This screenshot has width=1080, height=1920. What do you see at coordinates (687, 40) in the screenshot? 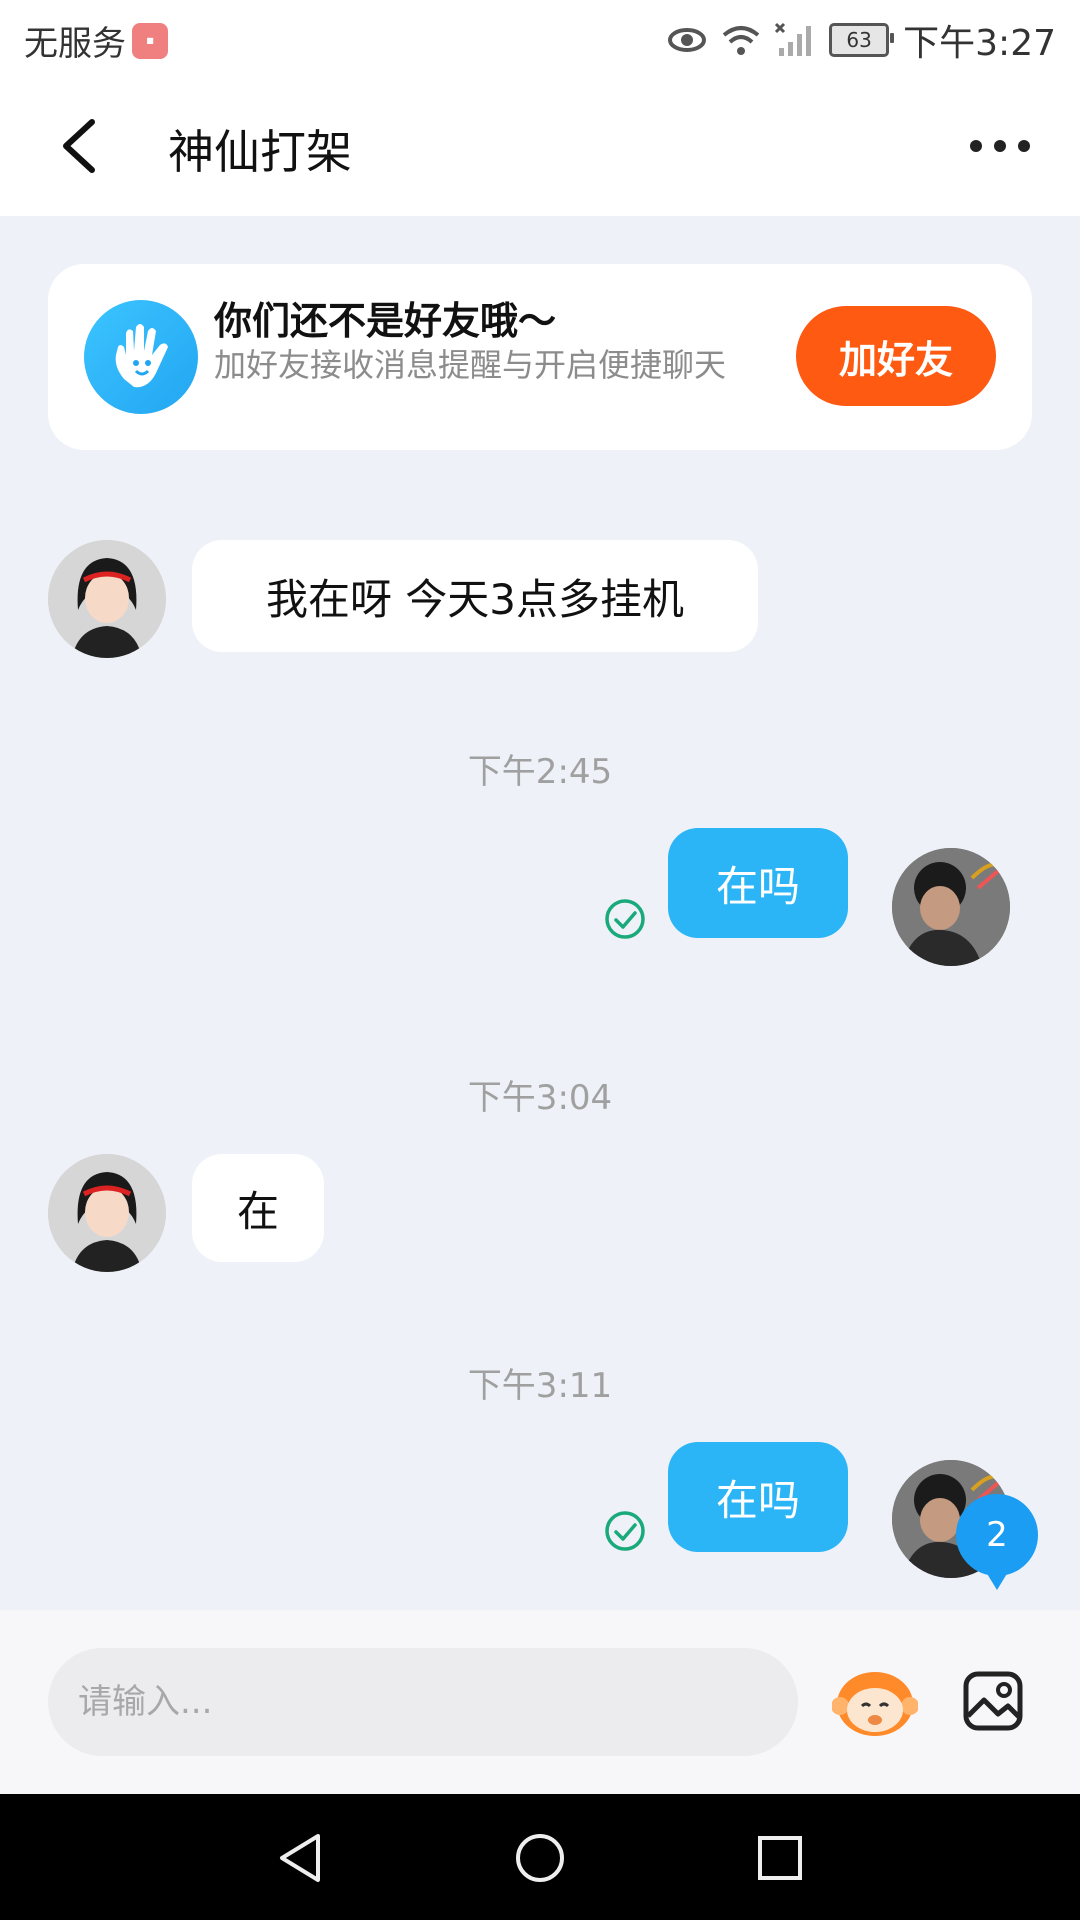
I see `eye-icon` at bounding box center [687, 40].